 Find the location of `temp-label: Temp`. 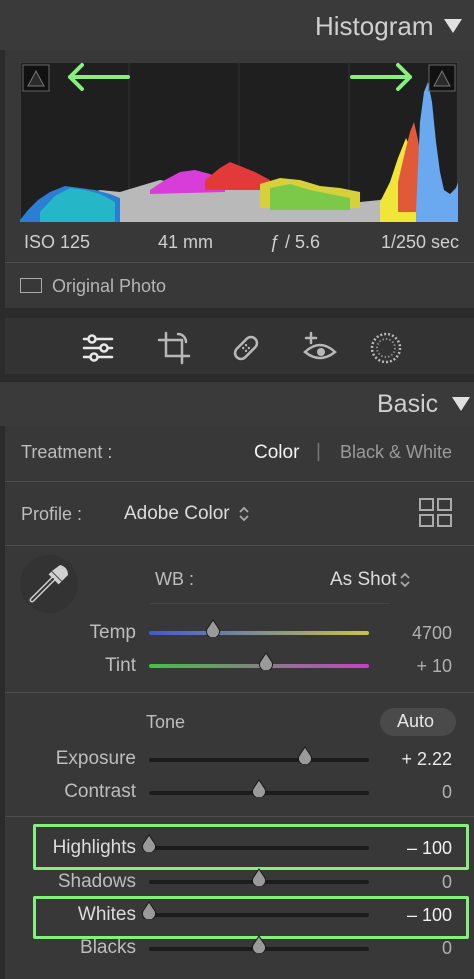

temp-label: Temp is located at coordinates (112, 632).